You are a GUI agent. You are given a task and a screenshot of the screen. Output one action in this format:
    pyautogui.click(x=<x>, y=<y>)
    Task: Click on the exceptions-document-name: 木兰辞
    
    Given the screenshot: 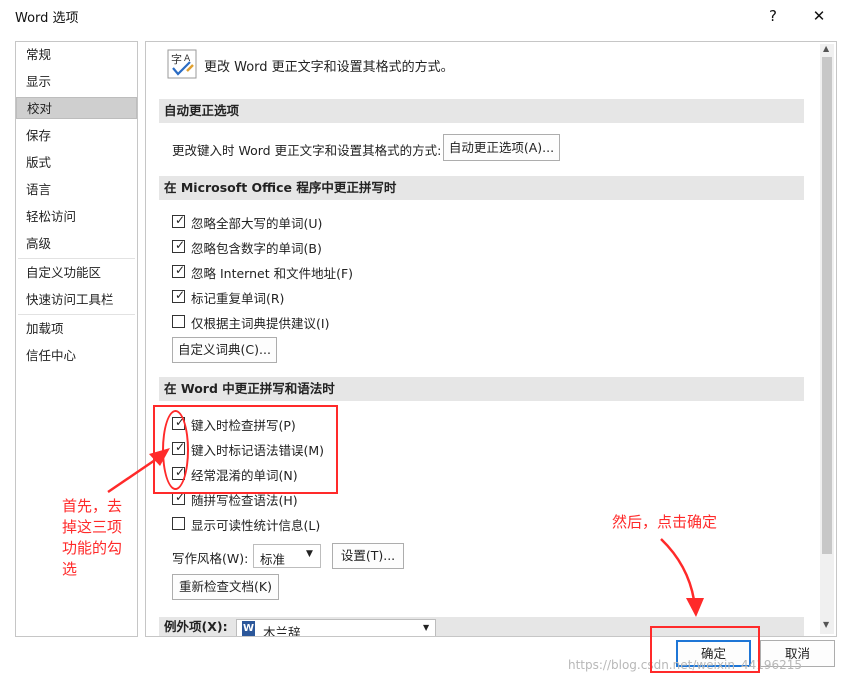 What is the action you would take?
    pyautogui.click(x=282, y=631)
    